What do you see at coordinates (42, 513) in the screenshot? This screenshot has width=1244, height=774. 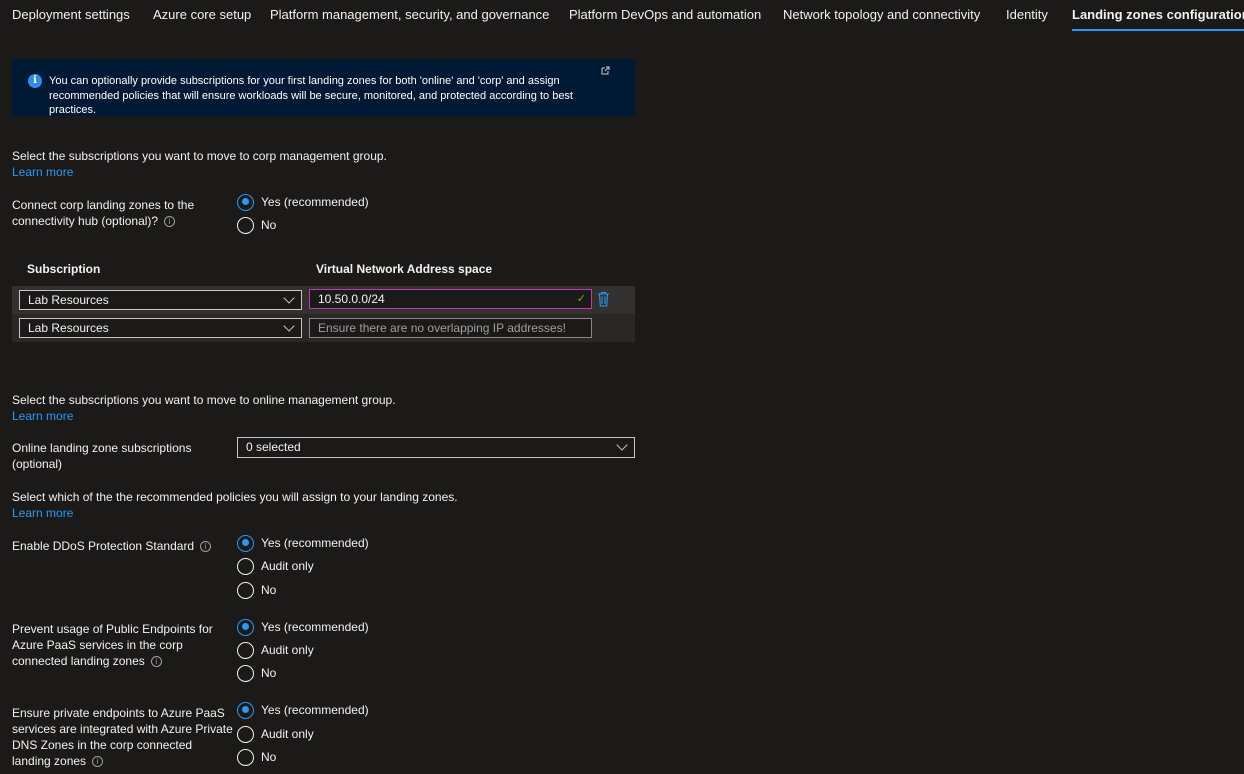 I see `policies-learn-more-link: Learn more` at bounding box center [42, 513].